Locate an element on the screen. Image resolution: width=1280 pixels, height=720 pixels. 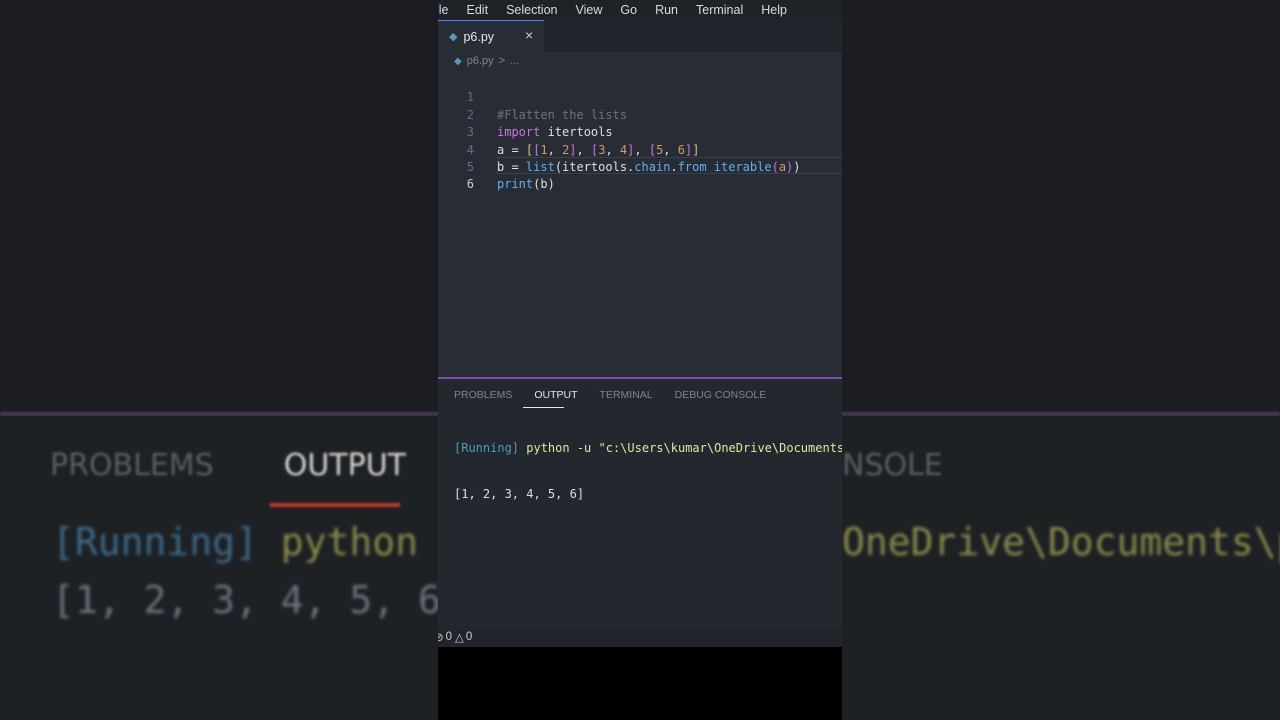
current-line-highlight is located at coordinates (669, 165).